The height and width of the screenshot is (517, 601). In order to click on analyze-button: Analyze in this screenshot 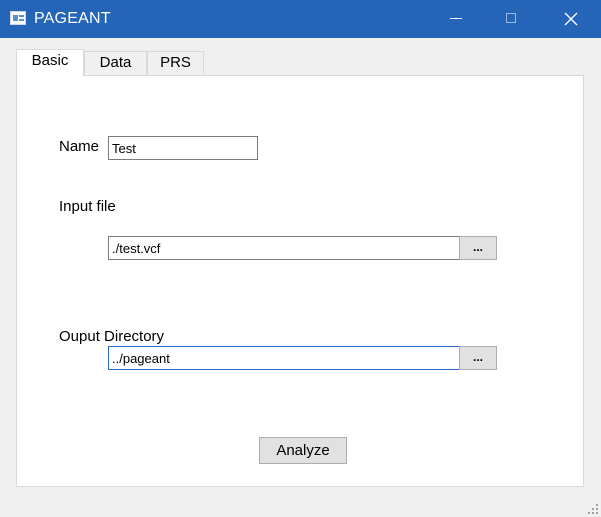, I will do `click(303, 450)`.